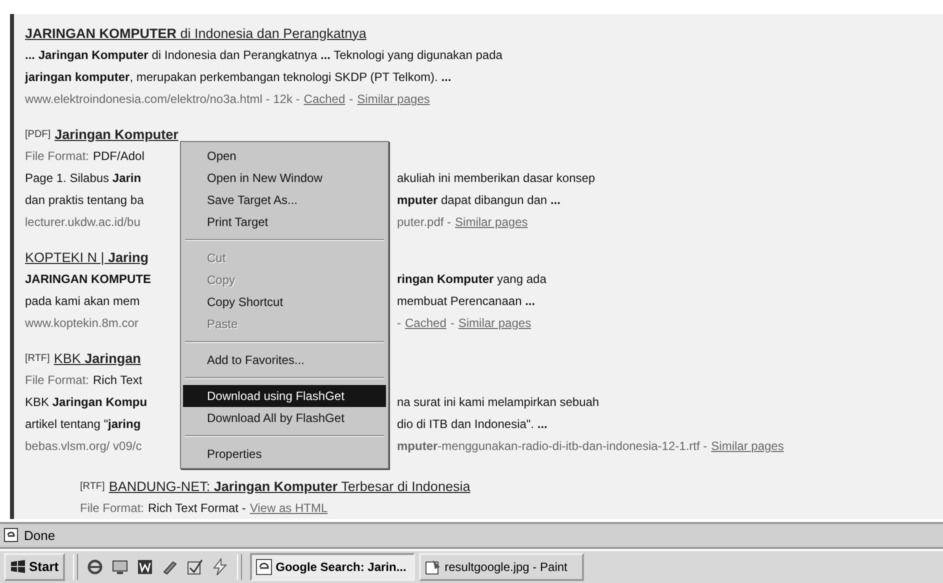 Image resolution: width=943 pixels, height=583 pixels. I want to click on taskbar-button: resultgoogle.jpg - Paint, so click(501, 566).